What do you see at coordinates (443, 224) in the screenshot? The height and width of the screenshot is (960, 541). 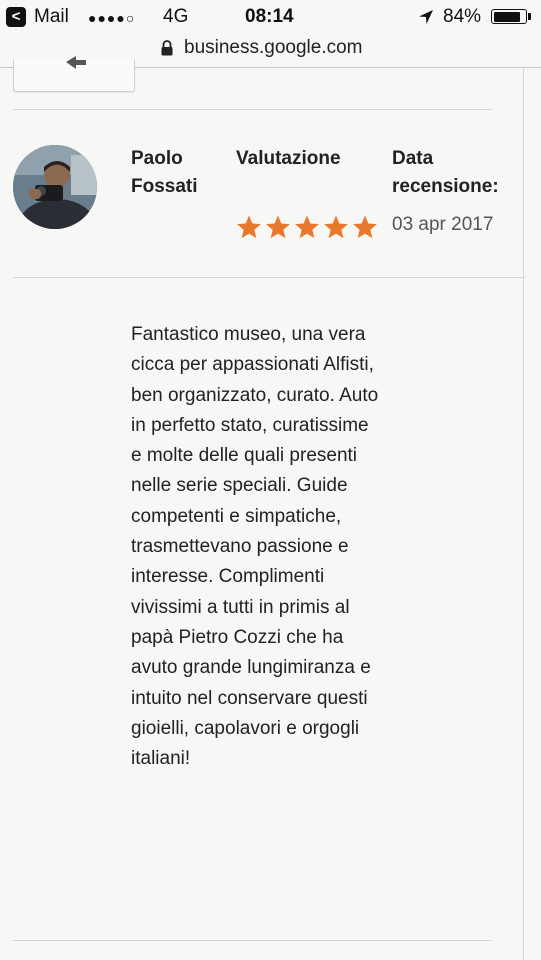 I see `review-date: 03 apr 2017` at bounding box center [443, 224].